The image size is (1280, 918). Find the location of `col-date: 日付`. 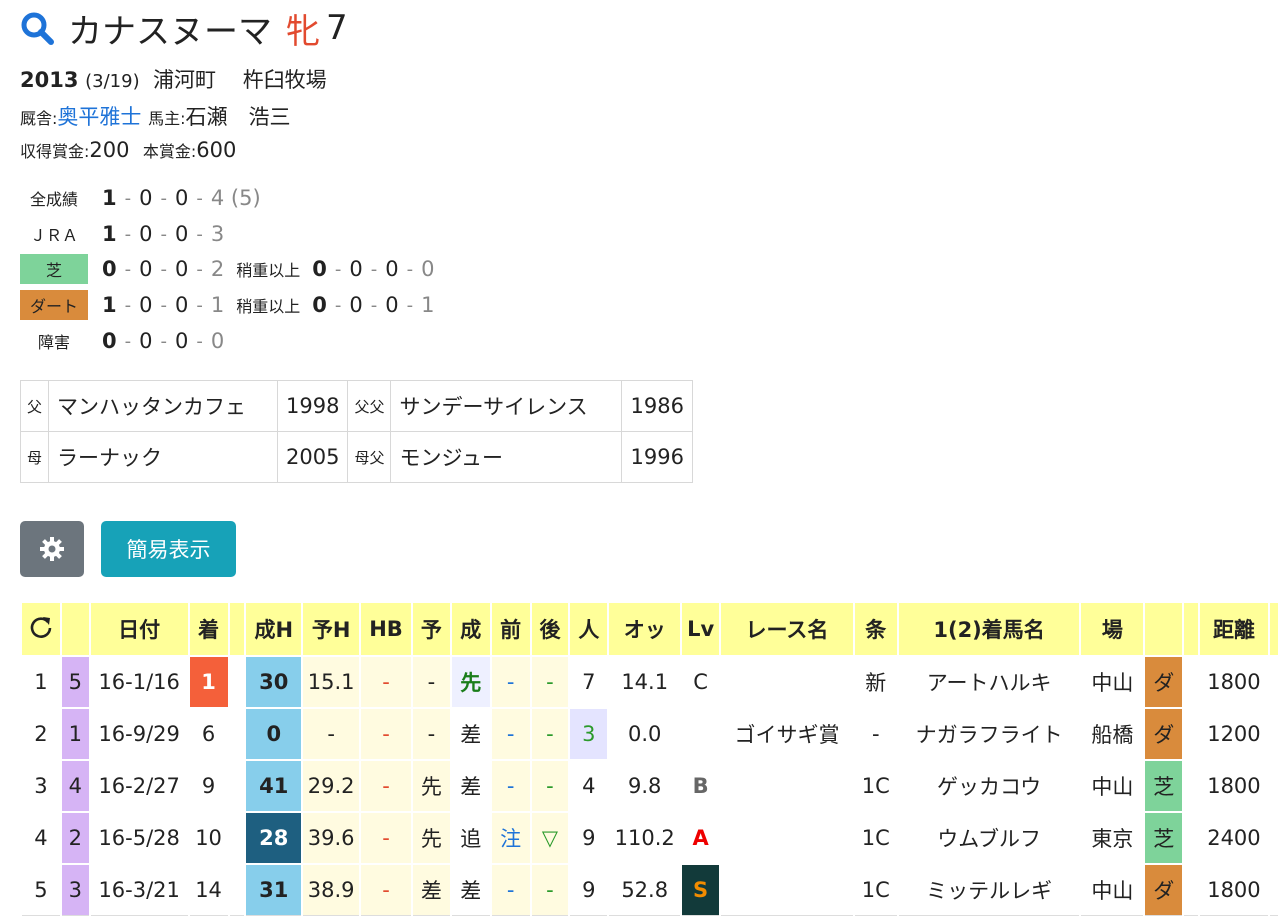

col-date: 日付 is located at coordinates (139, 629).